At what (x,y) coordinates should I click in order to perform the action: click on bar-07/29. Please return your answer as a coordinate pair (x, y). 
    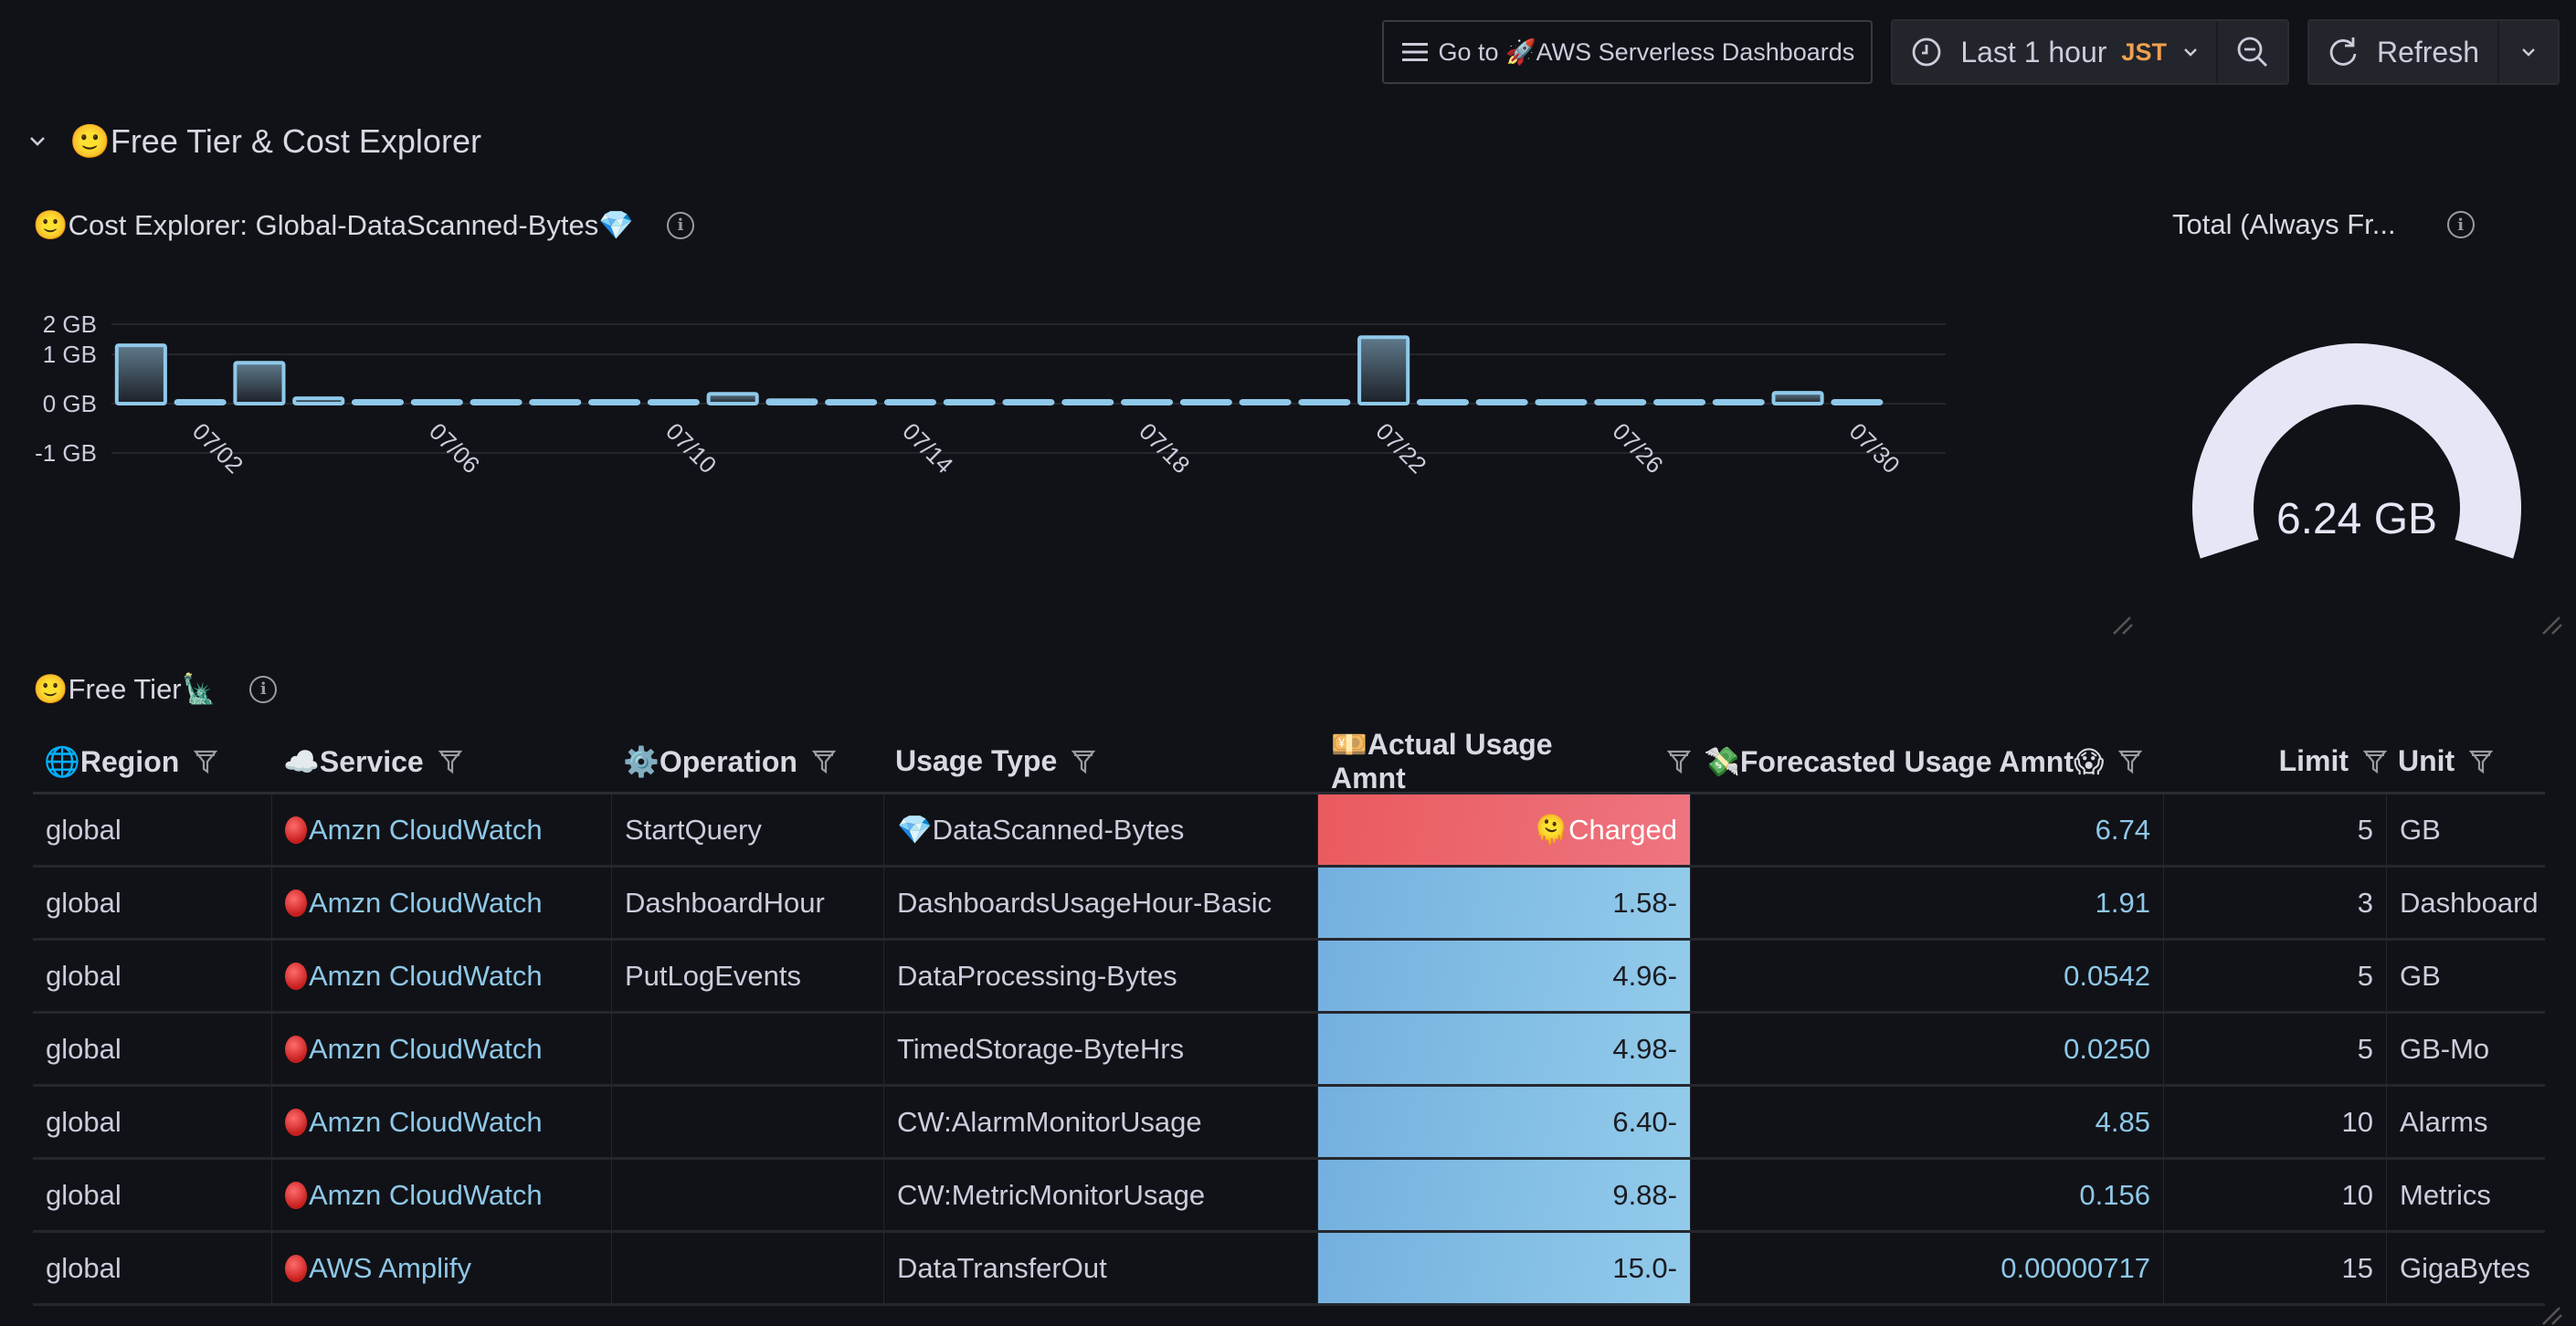
    Looking at the image, I should click on (1797, 398).